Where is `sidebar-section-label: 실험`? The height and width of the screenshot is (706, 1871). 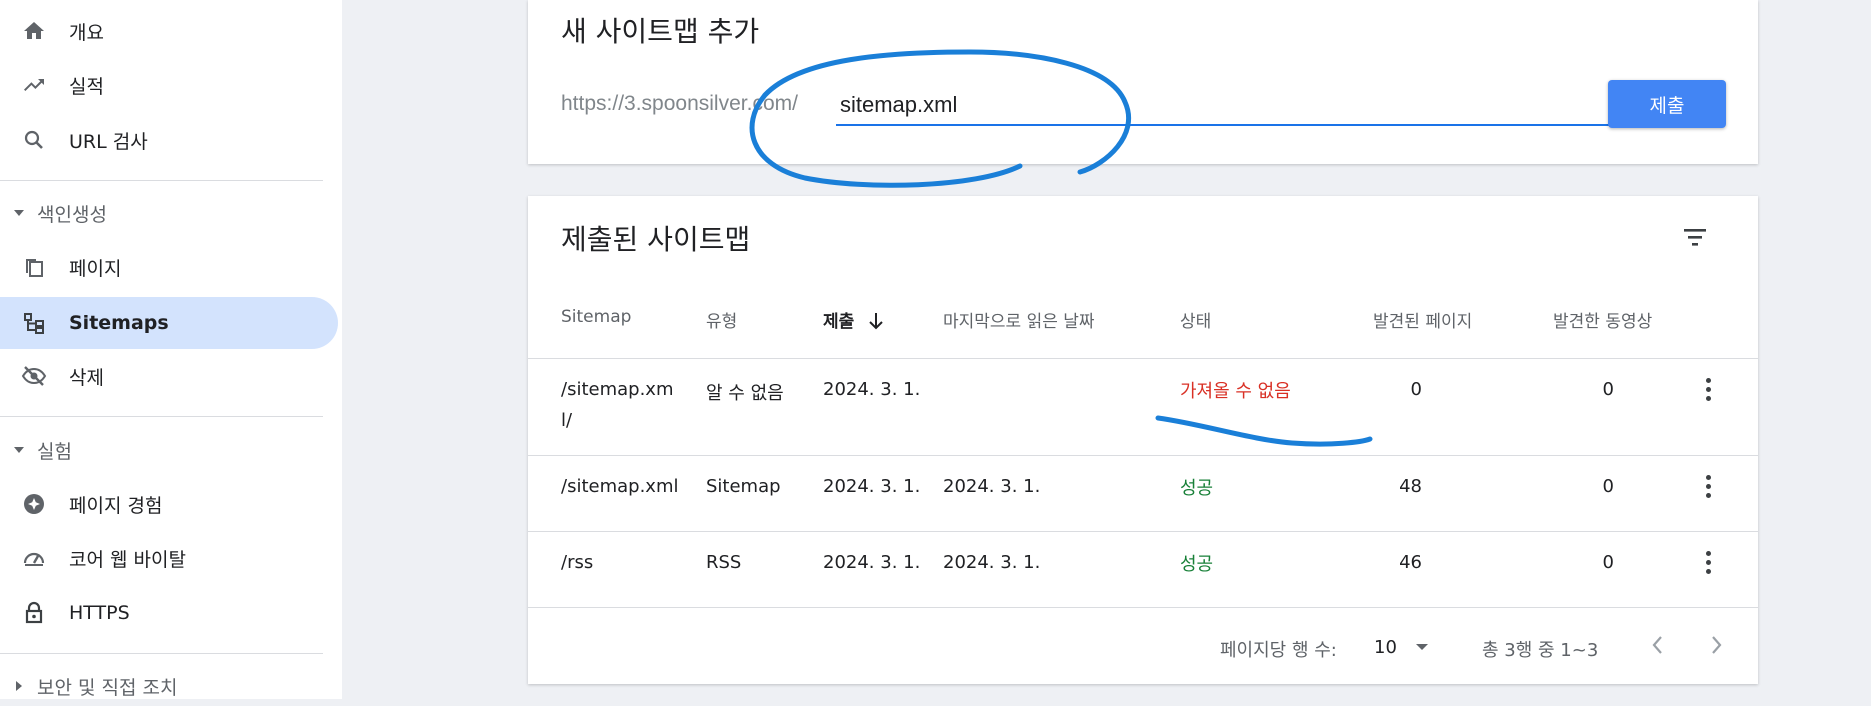
sidebar-section-label: 실험 is located at coordinates (54, 451).